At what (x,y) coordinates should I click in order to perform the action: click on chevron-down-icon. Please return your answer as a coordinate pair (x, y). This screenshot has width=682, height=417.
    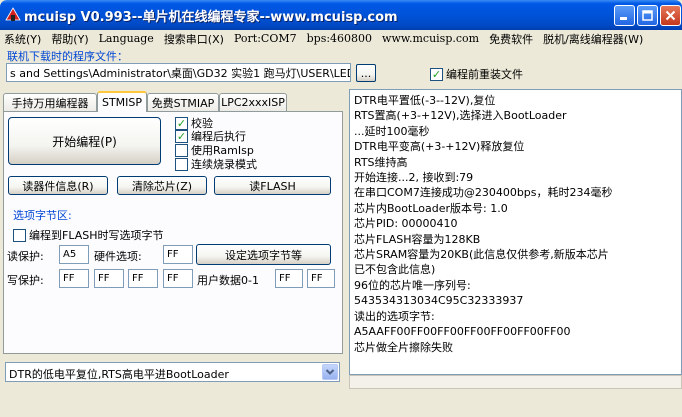
    Looking at the image, I should click on (330, 372).